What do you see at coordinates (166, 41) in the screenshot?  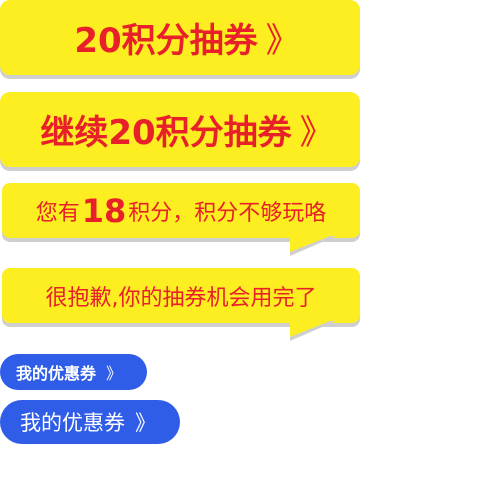 I see `draw-coupon-label: 20积分抽券` at bounding box center [166, 41].